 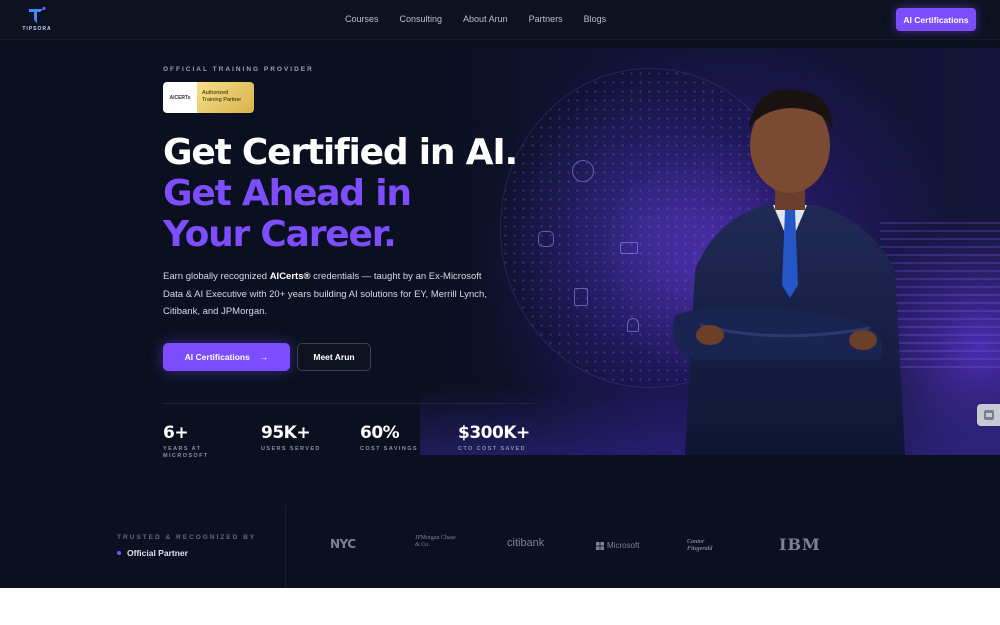 I want to click on stat-item: 60% COST SAVINGS, so click(x=389, y=437).